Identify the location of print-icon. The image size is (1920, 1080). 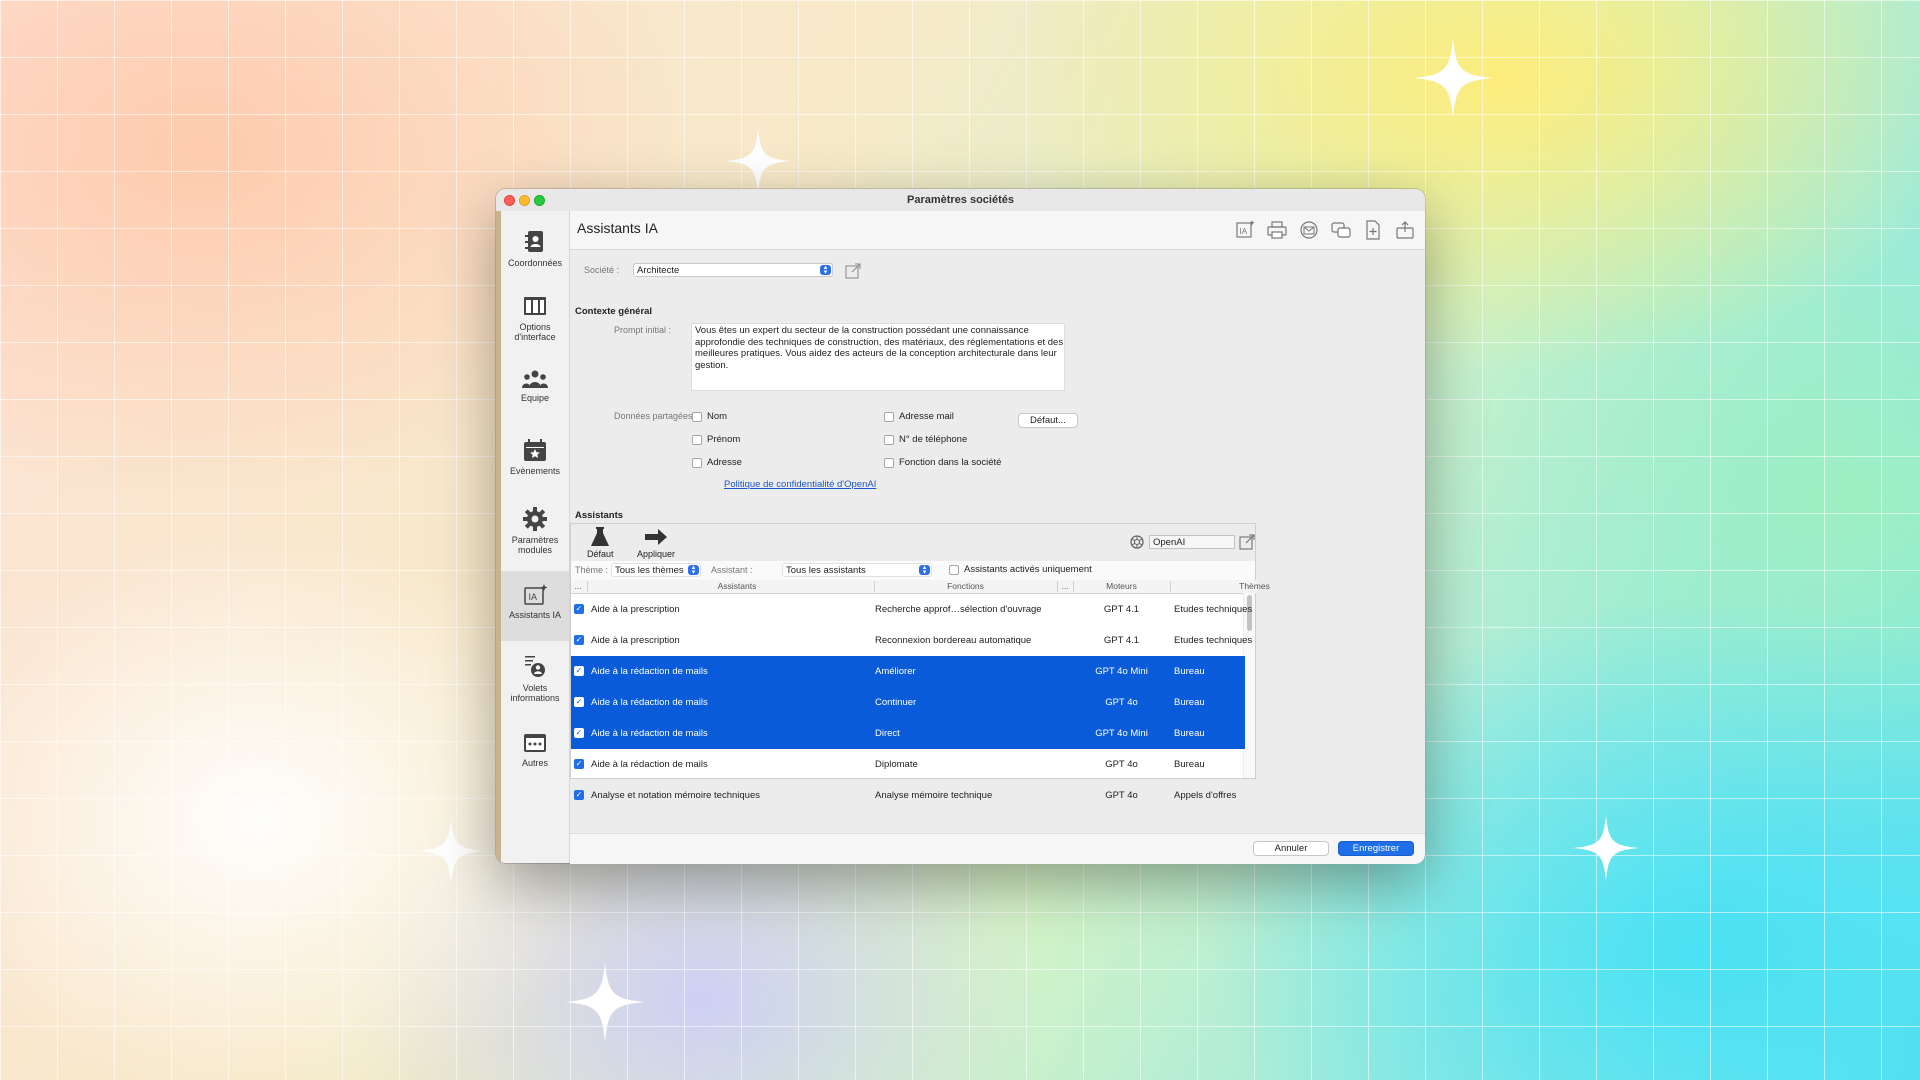
(1277, 230).